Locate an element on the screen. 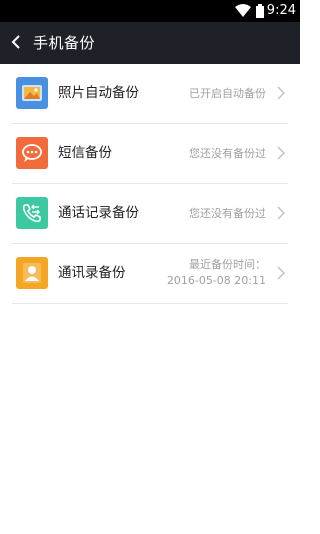 This screenshot has width=320, height=534. phone-log-icon is located at coordinates (32, 213).